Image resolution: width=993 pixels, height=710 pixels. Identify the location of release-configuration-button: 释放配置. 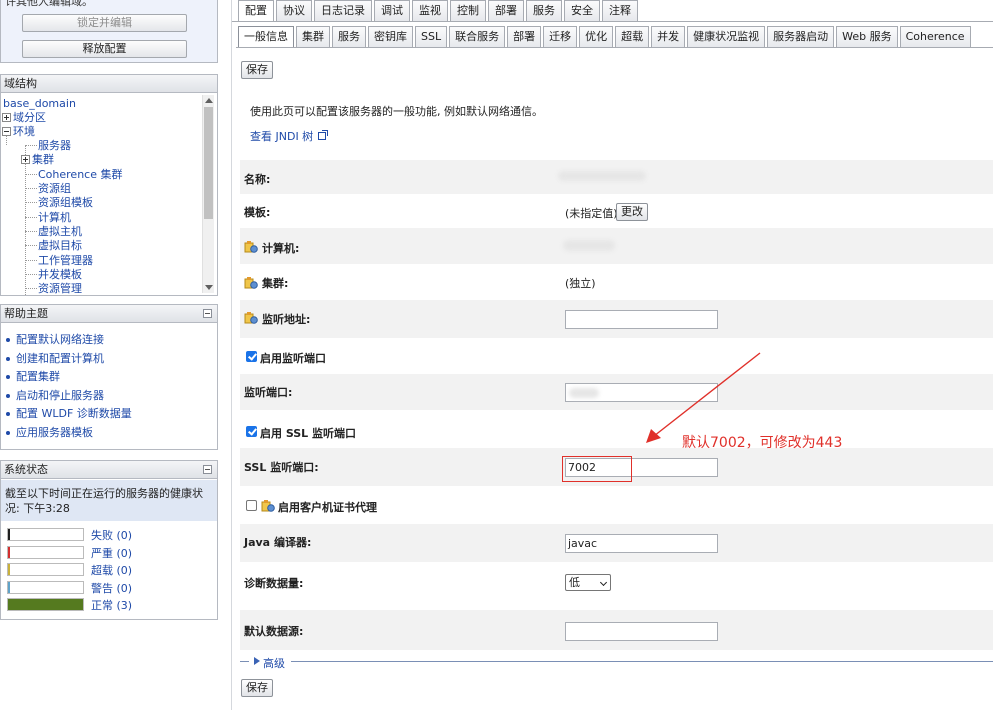
(104, 49).